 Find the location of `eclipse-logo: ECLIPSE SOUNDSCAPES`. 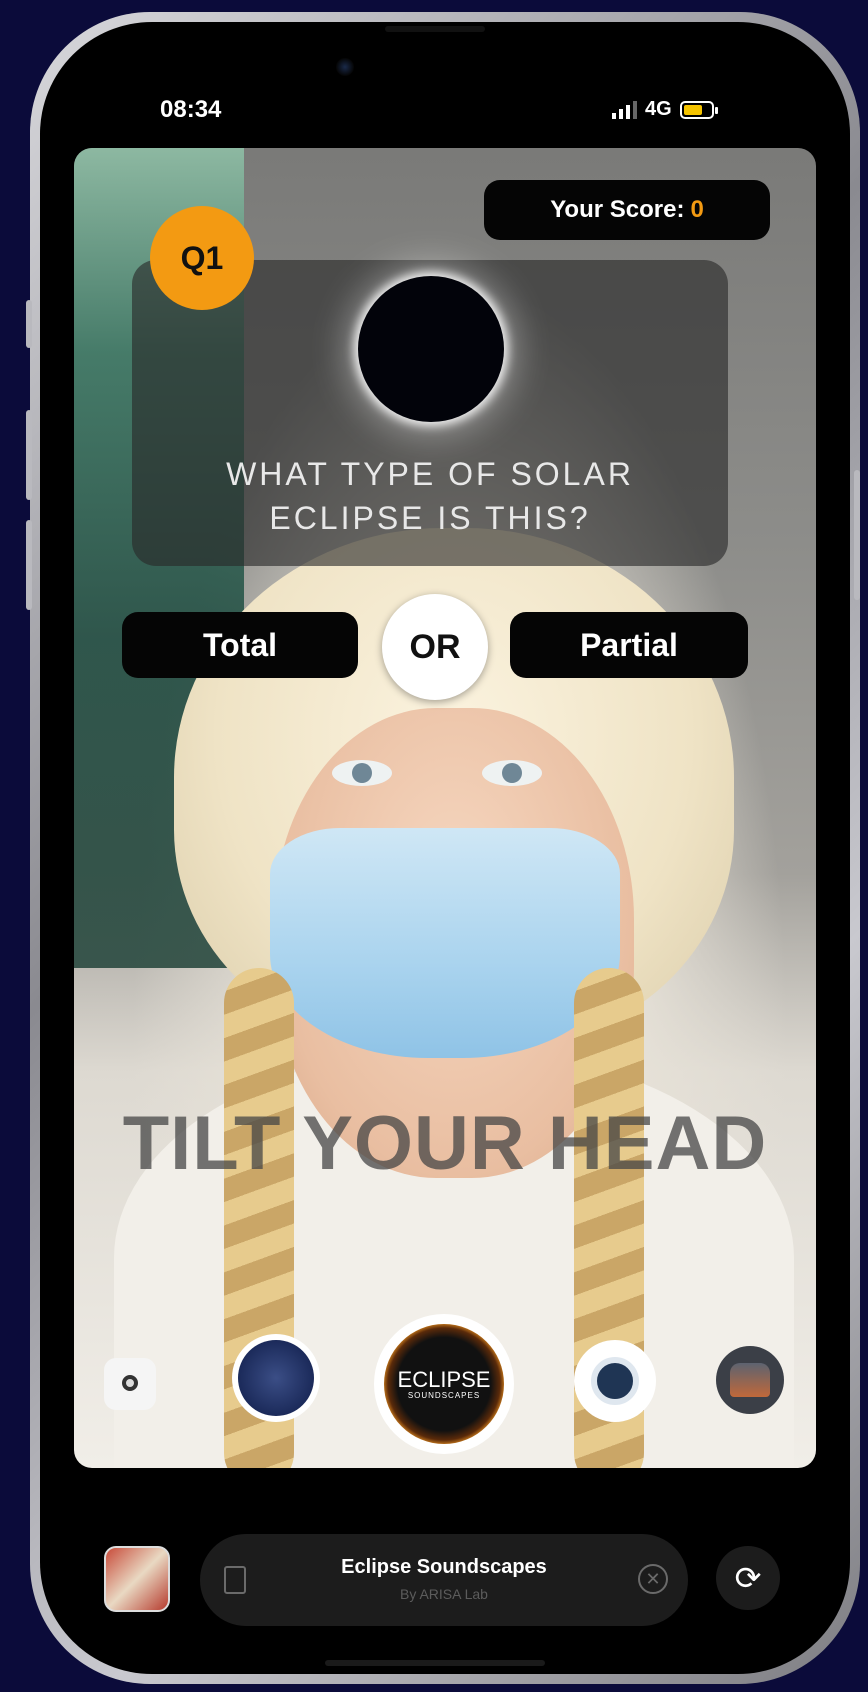

eclipse-logo: ECLIPSE SOUNDSCAPES is located at coordinates (444, 1384).